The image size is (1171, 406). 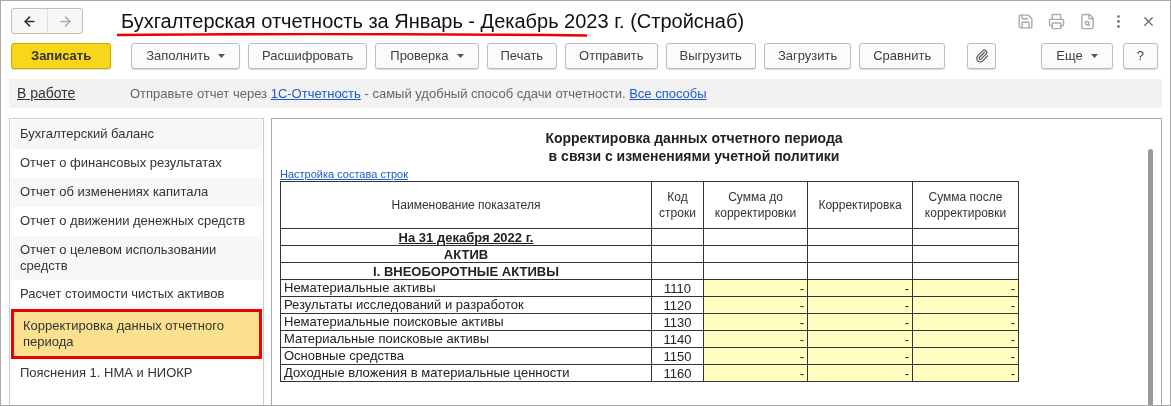 What do you see at coordinates (466, 205) in the screenshot?
I see `column-header: Наименование показателя` at bounding box center [466, 205].